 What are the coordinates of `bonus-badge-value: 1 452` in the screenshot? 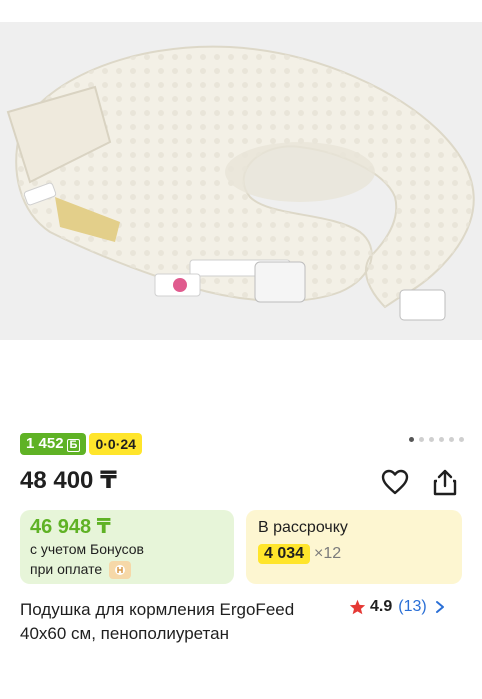 It's located at (45, 443).